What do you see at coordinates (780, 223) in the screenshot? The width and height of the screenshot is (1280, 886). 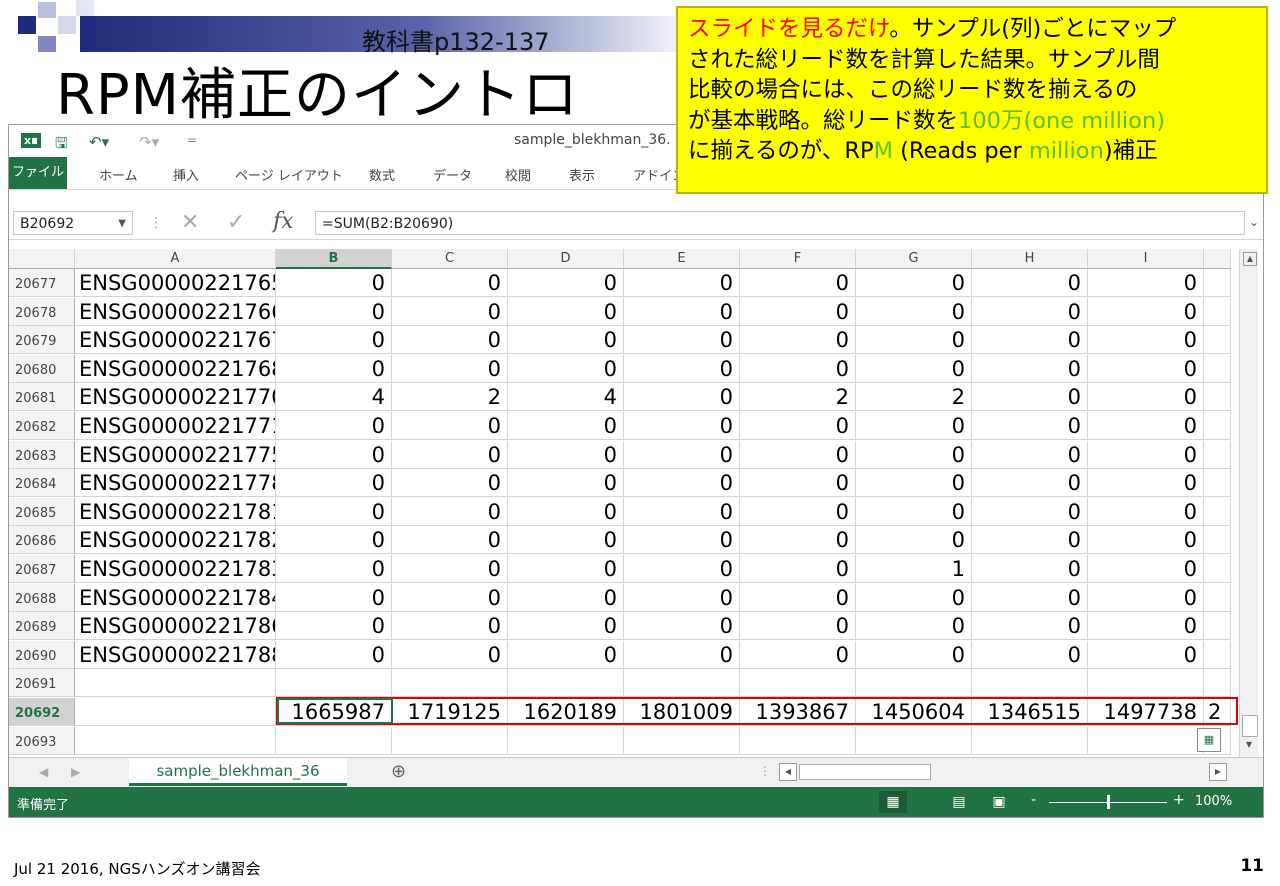 I see `formula-input: =SUM(B2:B20690)` at bounding box center [780, 223].